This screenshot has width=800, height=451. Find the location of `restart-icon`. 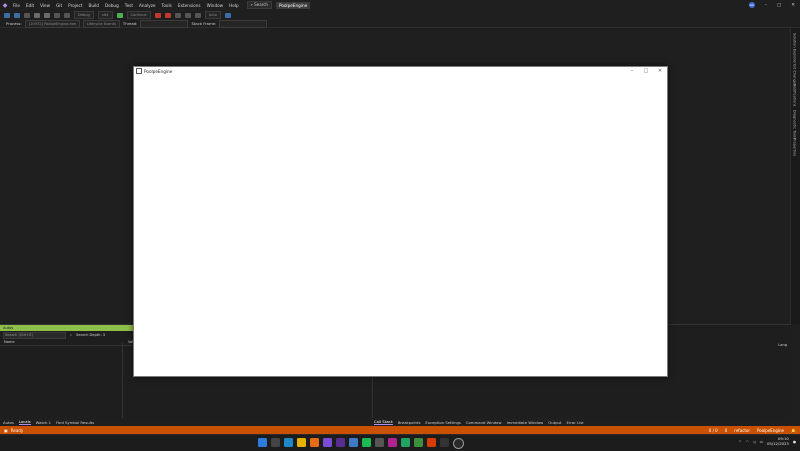

restart-icon is located at coordinates (167, 15).